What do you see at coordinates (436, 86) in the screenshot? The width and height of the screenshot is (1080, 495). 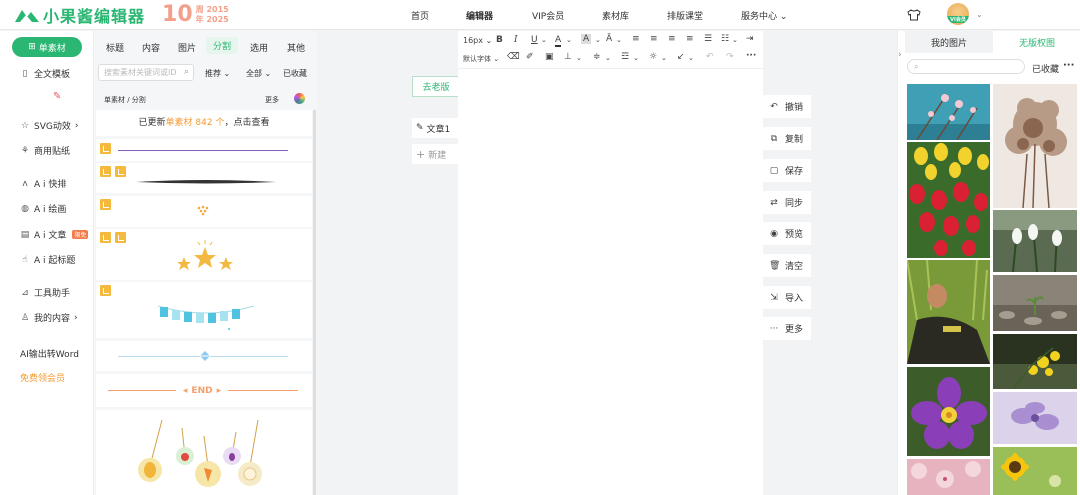 I see `old-version-button: 去老版` at bounding box center [436, 86].